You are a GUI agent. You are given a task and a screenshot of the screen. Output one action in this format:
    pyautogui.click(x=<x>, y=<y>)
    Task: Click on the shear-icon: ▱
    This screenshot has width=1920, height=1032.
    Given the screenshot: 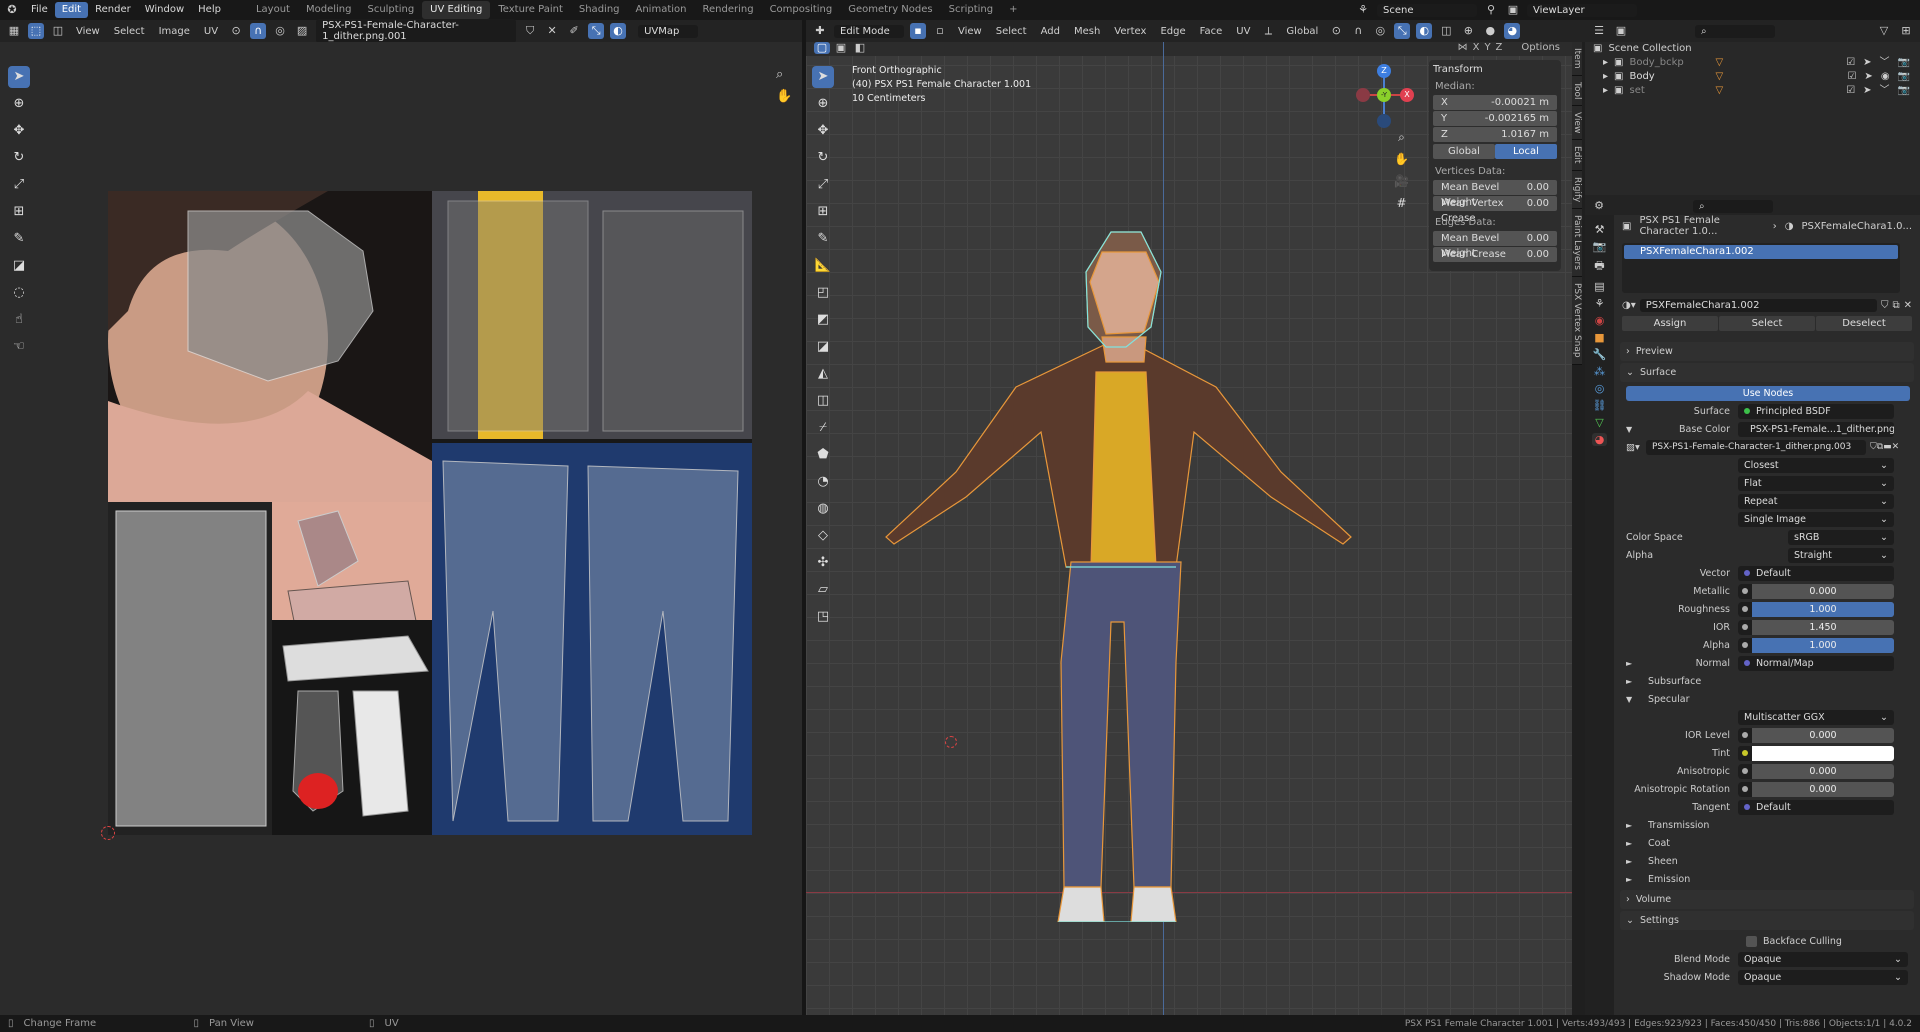 What is the action you would take?
    pyautogui.click(x=823, y=590)
    